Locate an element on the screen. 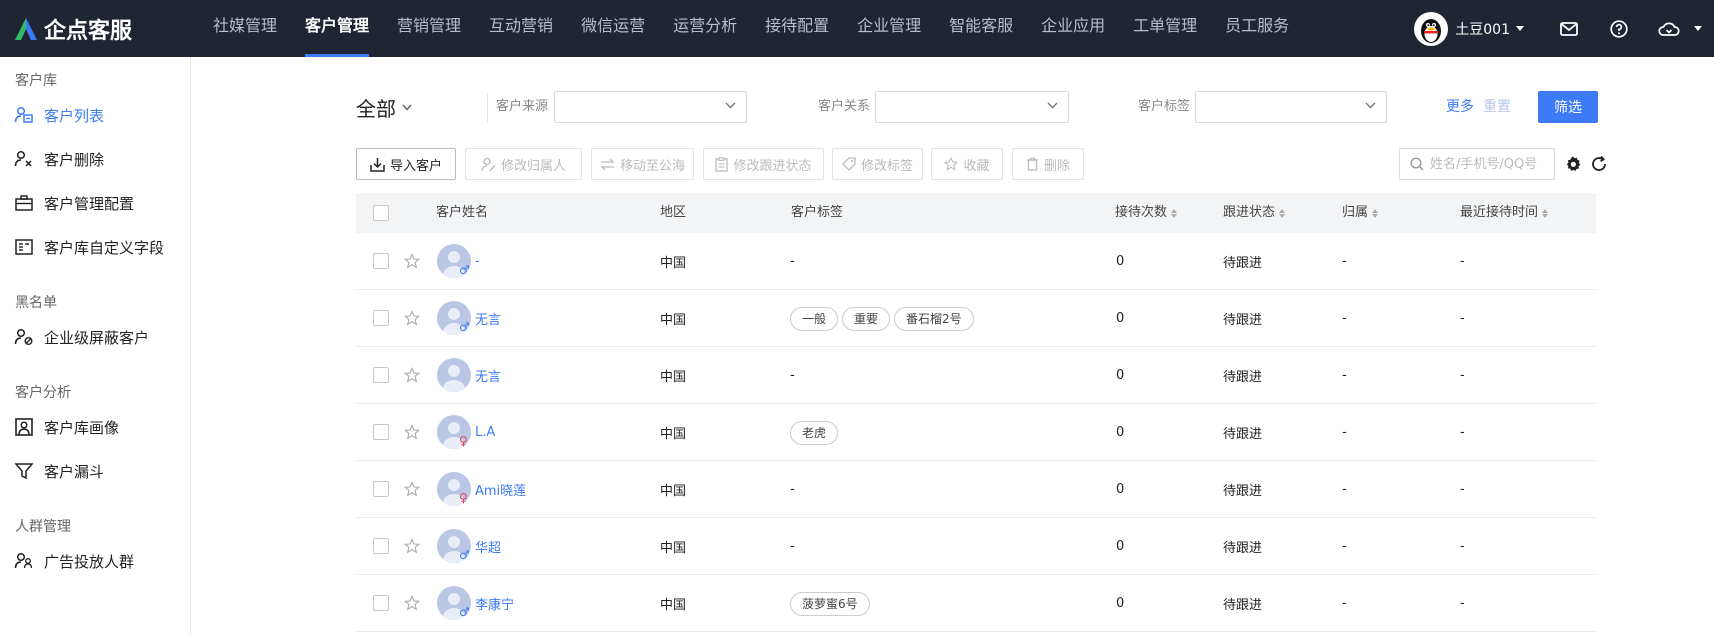  change-status-button: 修改跟进状态 is located at coordinates (763, 164).